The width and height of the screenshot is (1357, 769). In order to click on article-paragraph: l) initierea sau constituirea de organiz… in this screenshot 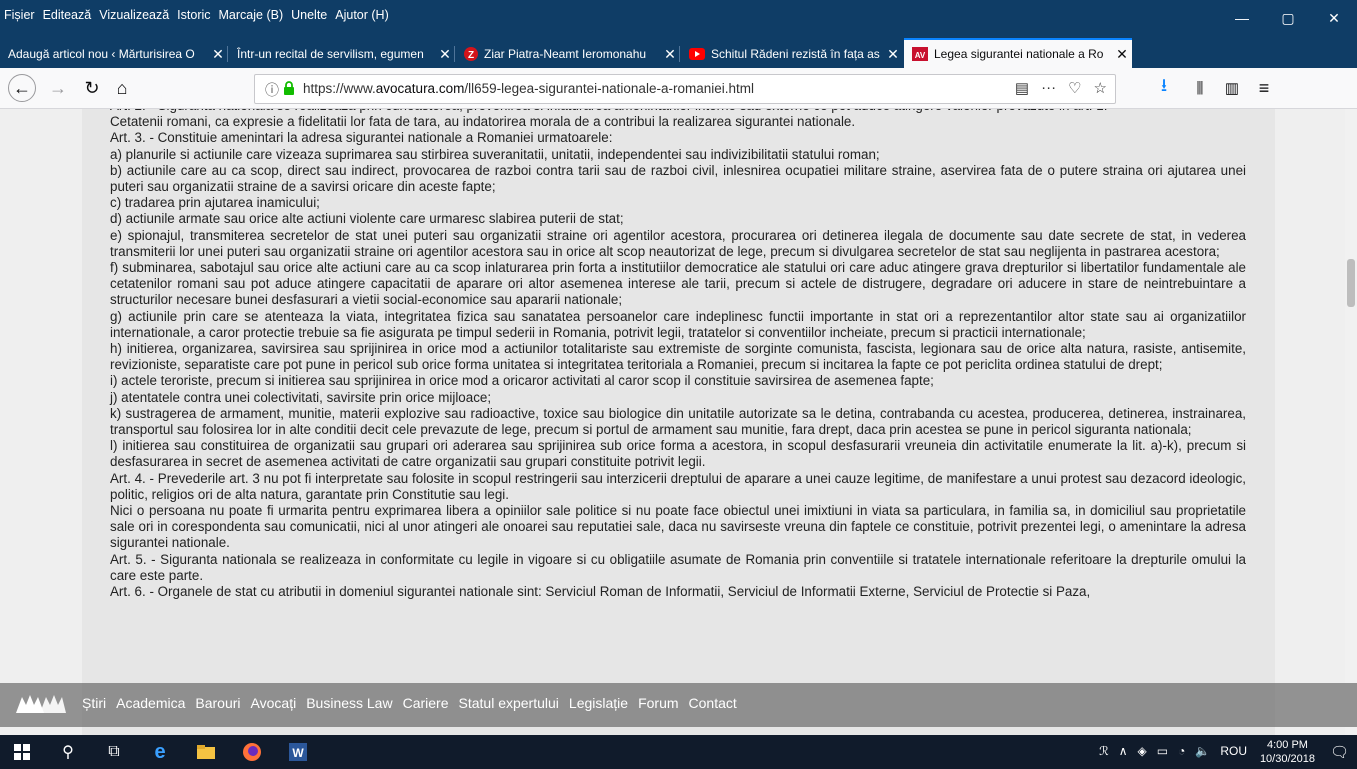, I will do `click(678, 454)`.